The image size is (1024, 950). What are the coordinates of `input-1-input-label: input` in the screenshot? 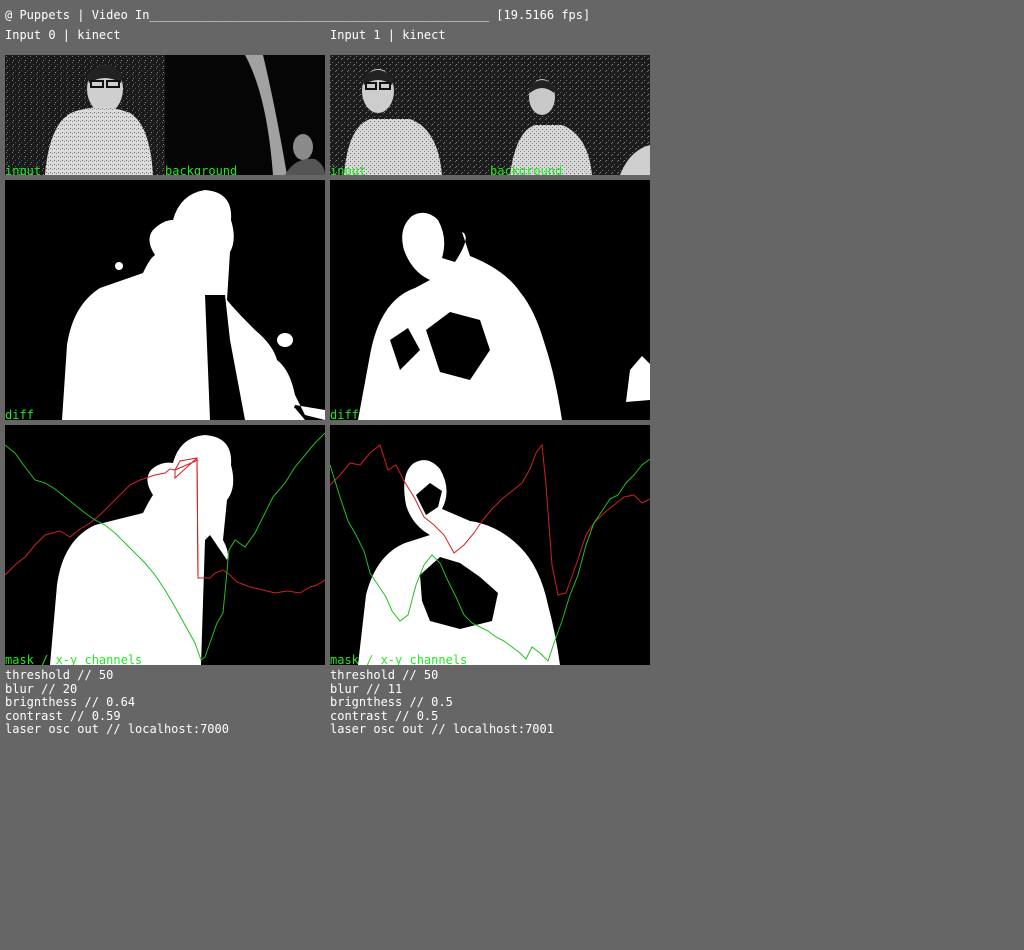 It's located at (348, 169).